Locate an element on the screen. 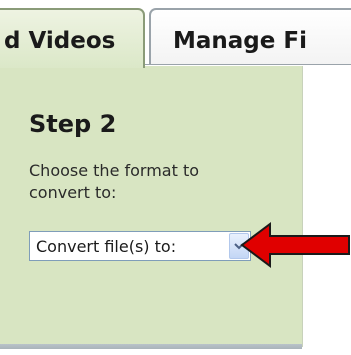 The width and height of the screenshot is (351, 355). format-select-value: Convert file(s) to: is located at coordinates (106, 246).